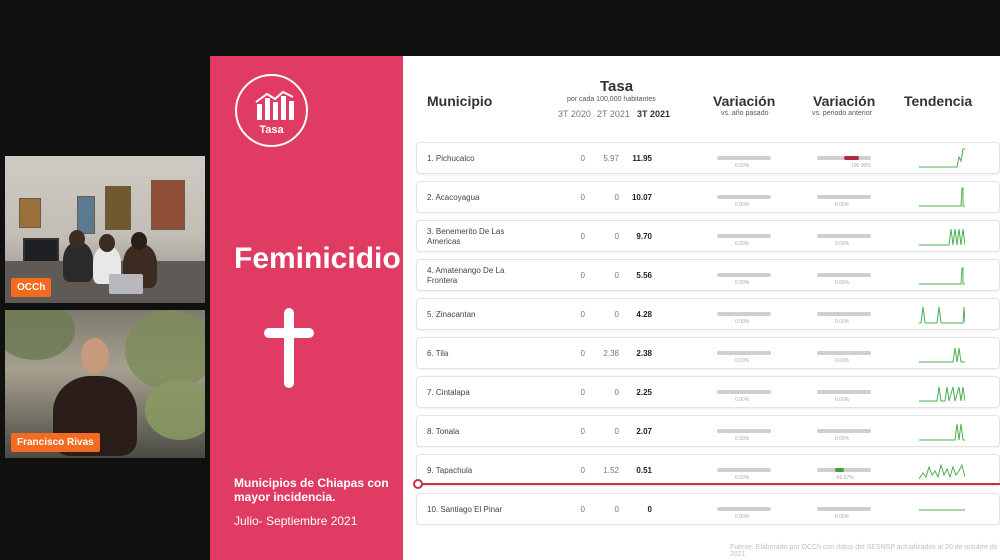  Describe the element at coordinates (842, 113) in the screenshot. I see `header-variacion-periodo-sub: vs. periodo anterior` at that location.